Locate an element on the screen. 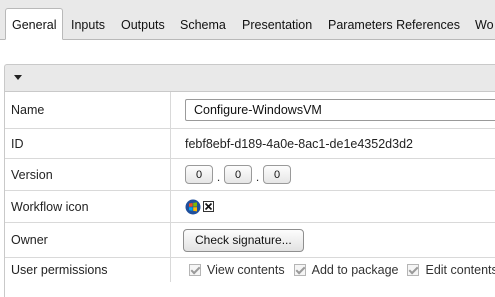 The height and width of the screenshot is (297, 495). add-to-package-option: Add to package is located at coordinates (346, 270).